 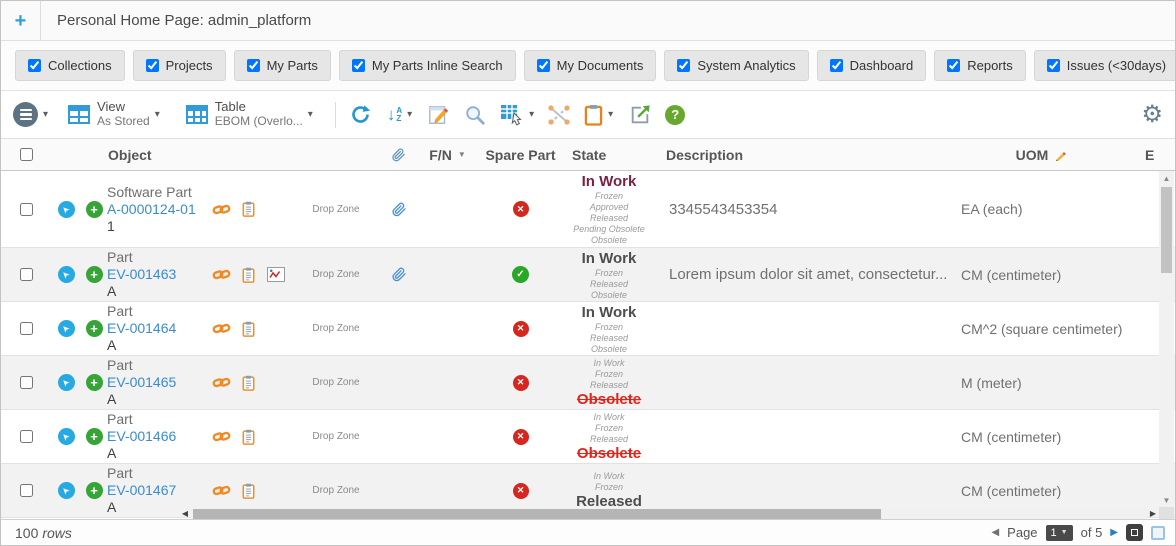 I want to click on horizontal-scroll-thumb, so click(x=537, y=513).